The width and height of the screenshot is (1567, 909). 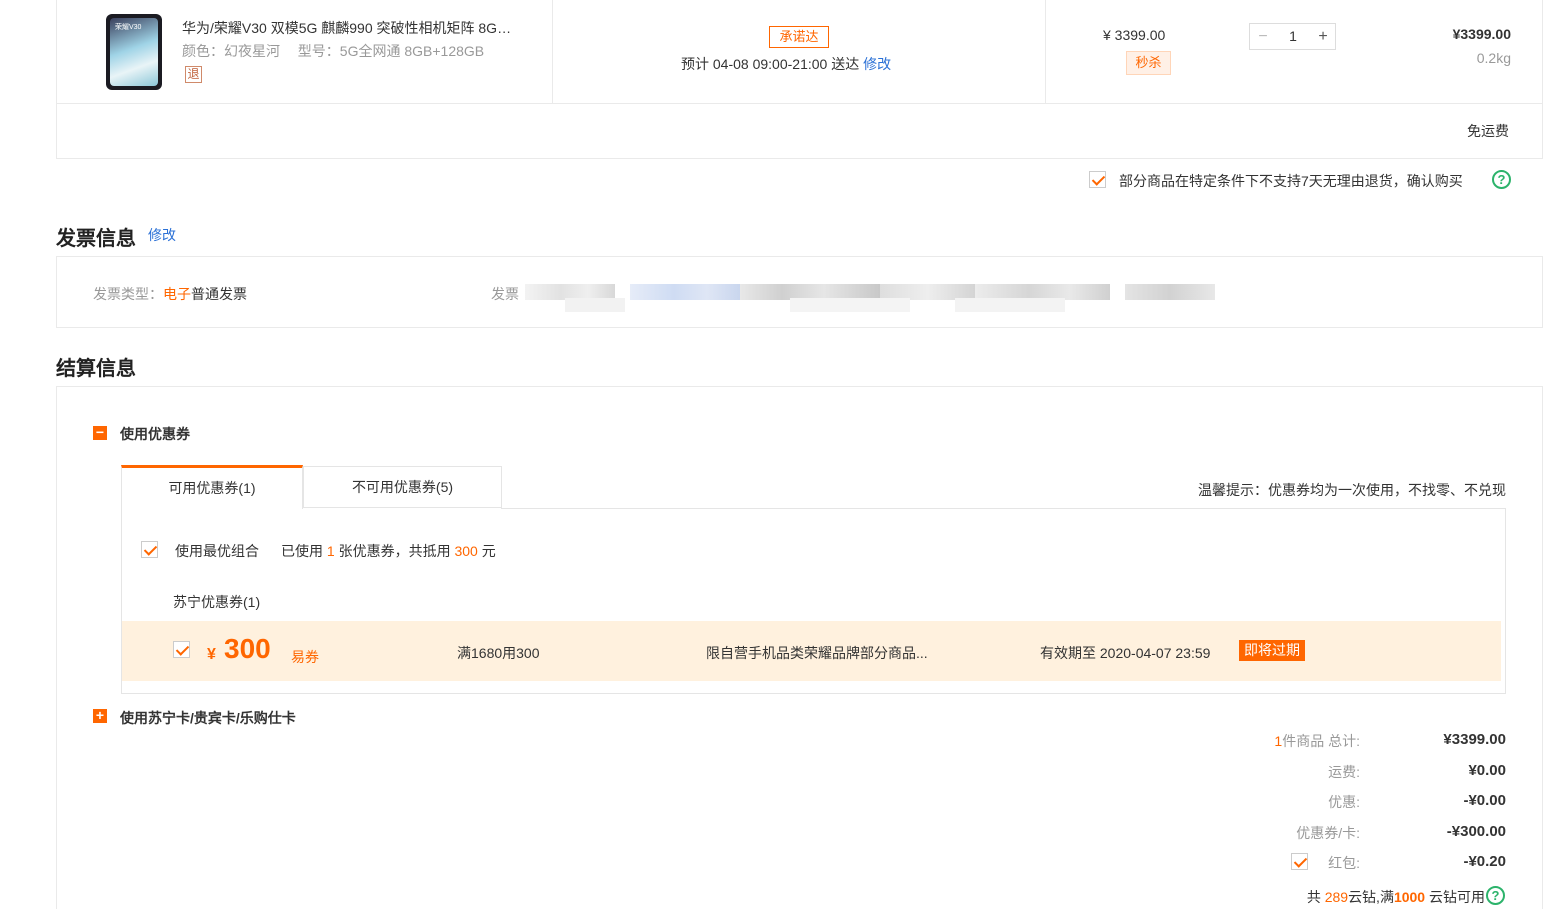 What do you see at coordinates (1321, 741) in the screenshot?
I see `summary-items-label: 件商品 总计:` at bounding box center [1321, 741].